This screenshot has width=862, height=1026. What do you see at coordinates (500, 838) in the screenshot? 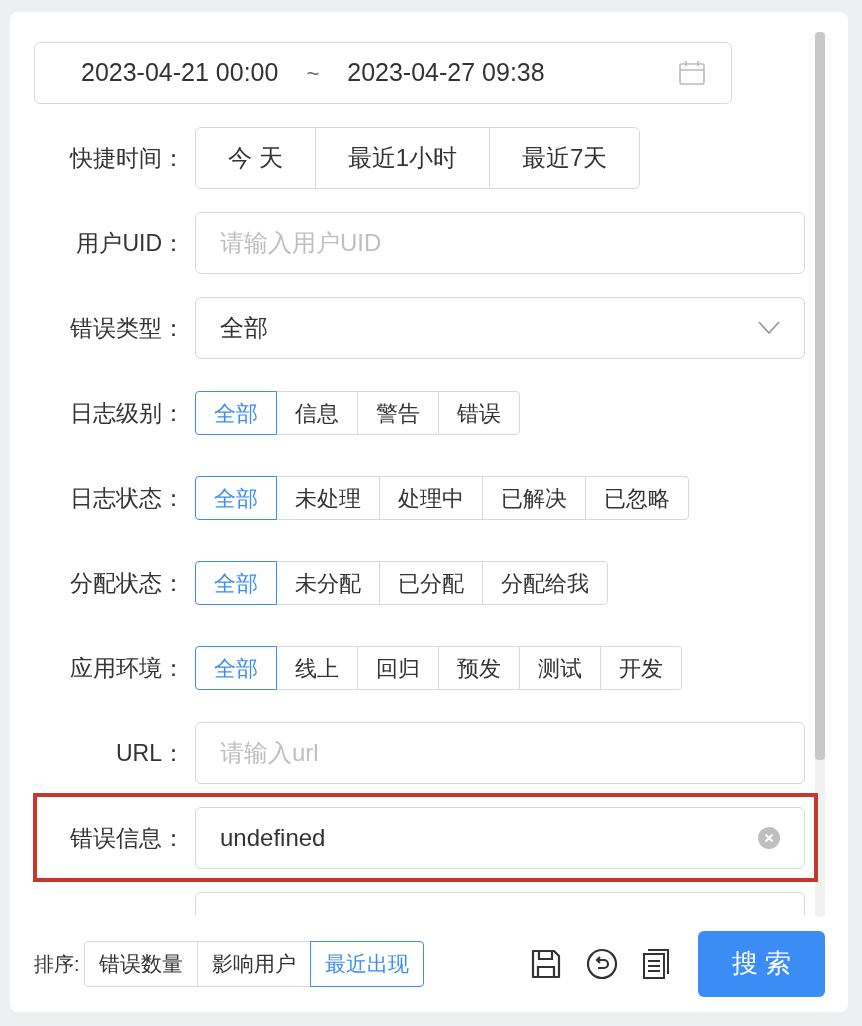
I see `input-field: undefined` at bounding box center [500, 838].